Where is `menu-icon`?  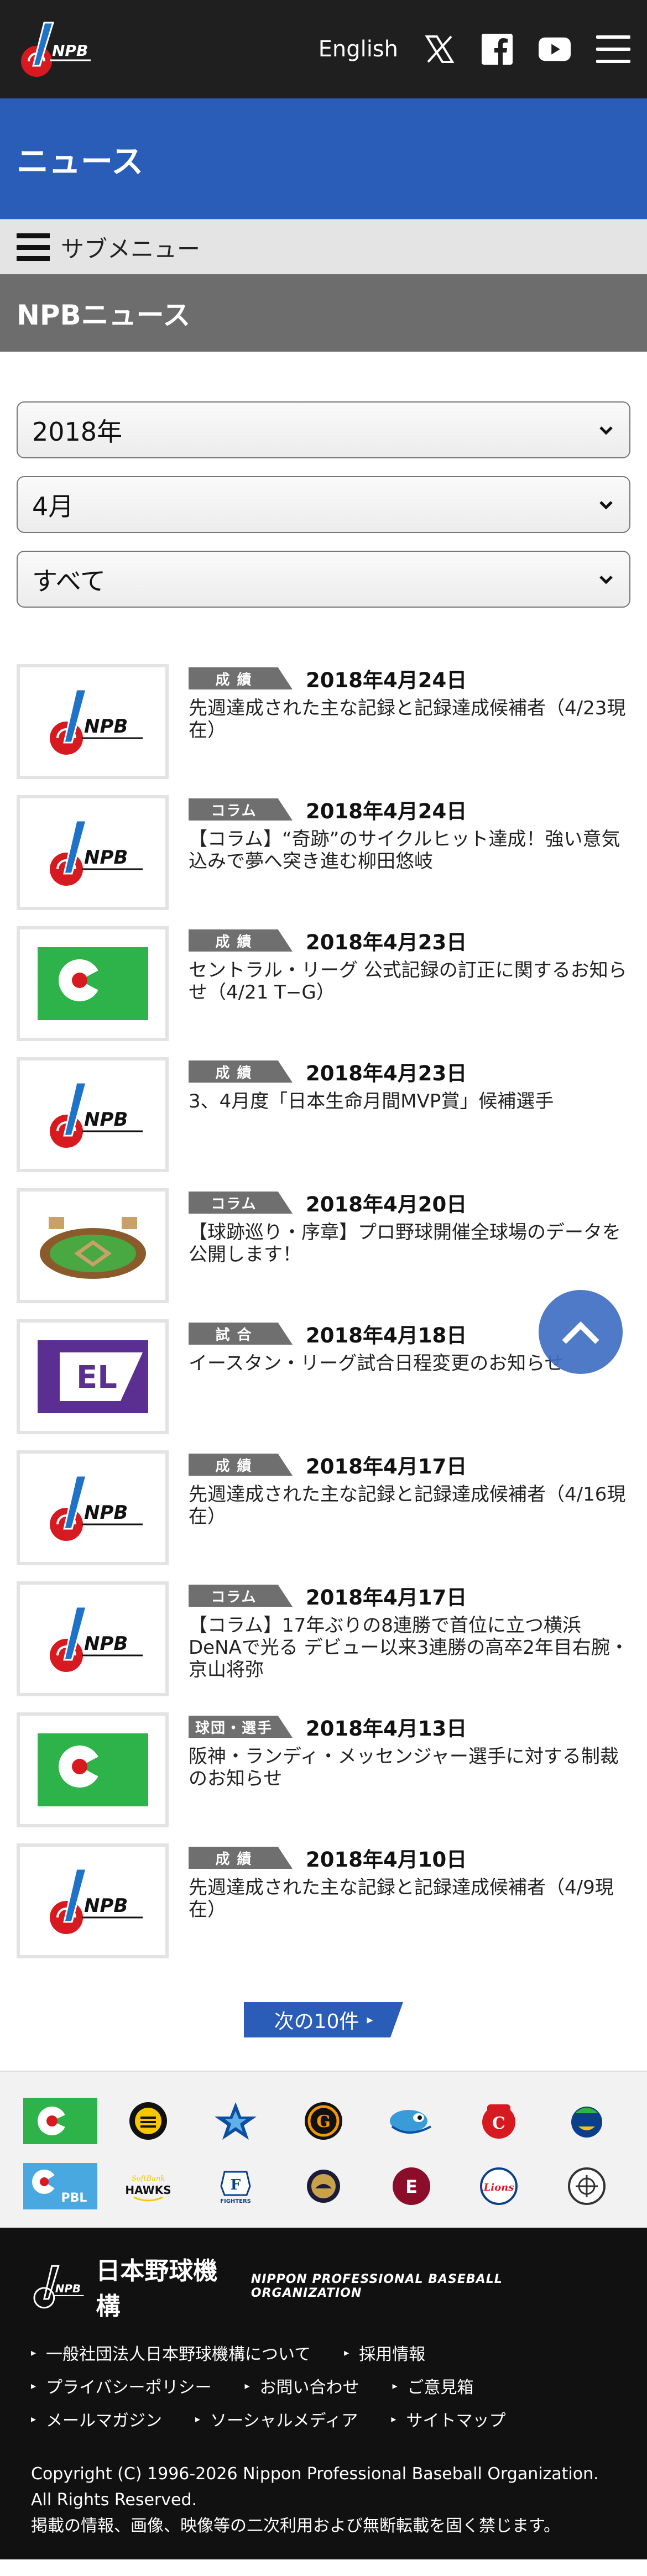 menu-icon is located at coordinates (613, 49).